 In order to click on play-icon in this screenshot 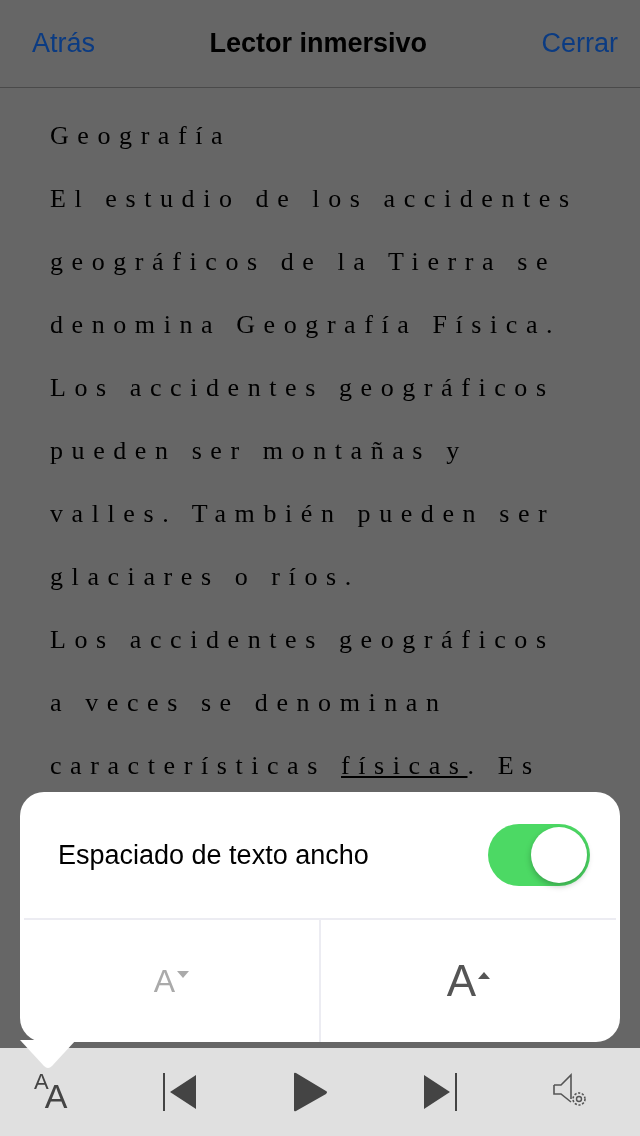, I will do `click(309, 1092)`.